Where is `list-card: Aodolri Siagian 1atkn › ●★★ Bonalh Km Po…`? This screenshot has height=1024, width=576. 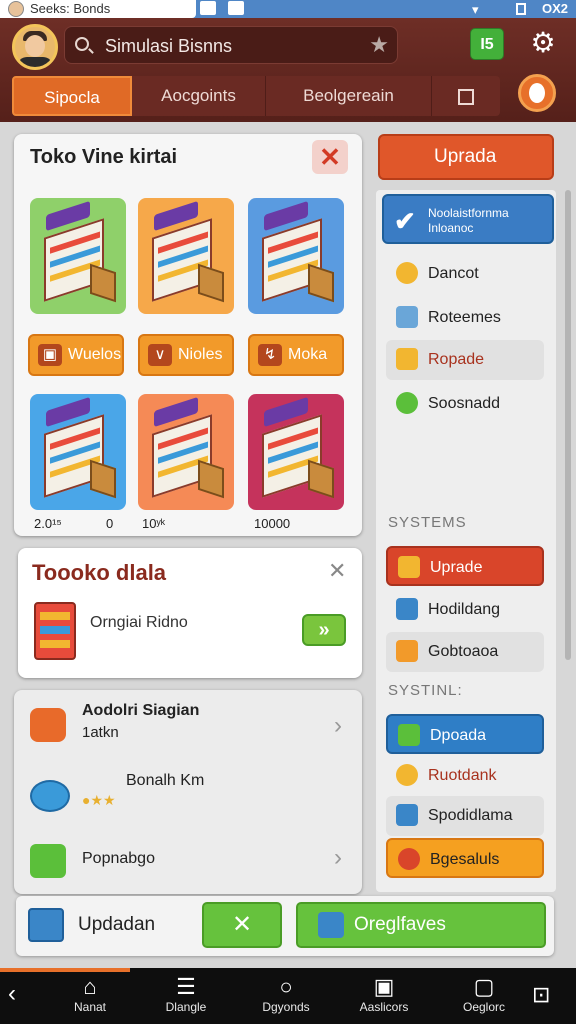
list-card: Aodolri Siagian 1atkn › ●★★ Bonalh Km Po… is located at coordinates (188, 792).